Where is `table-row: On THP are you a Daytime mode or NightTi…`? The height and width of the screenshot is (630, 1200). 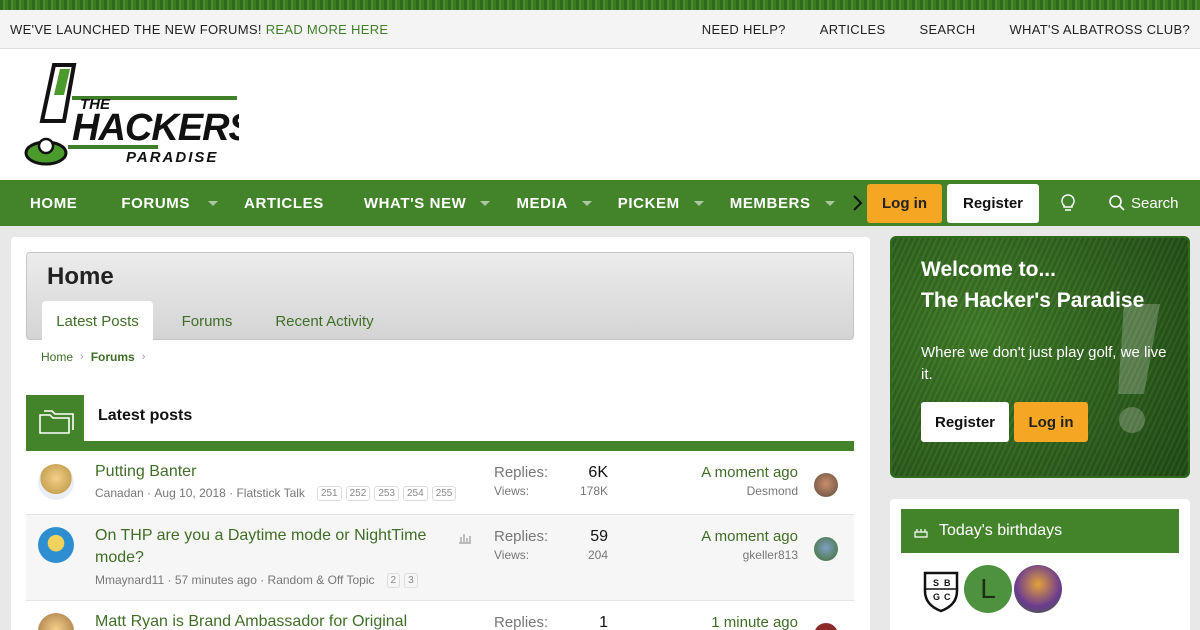
table-row: On THP are you a Daytime mode or NightTi… is located at coordinates (440, 558).